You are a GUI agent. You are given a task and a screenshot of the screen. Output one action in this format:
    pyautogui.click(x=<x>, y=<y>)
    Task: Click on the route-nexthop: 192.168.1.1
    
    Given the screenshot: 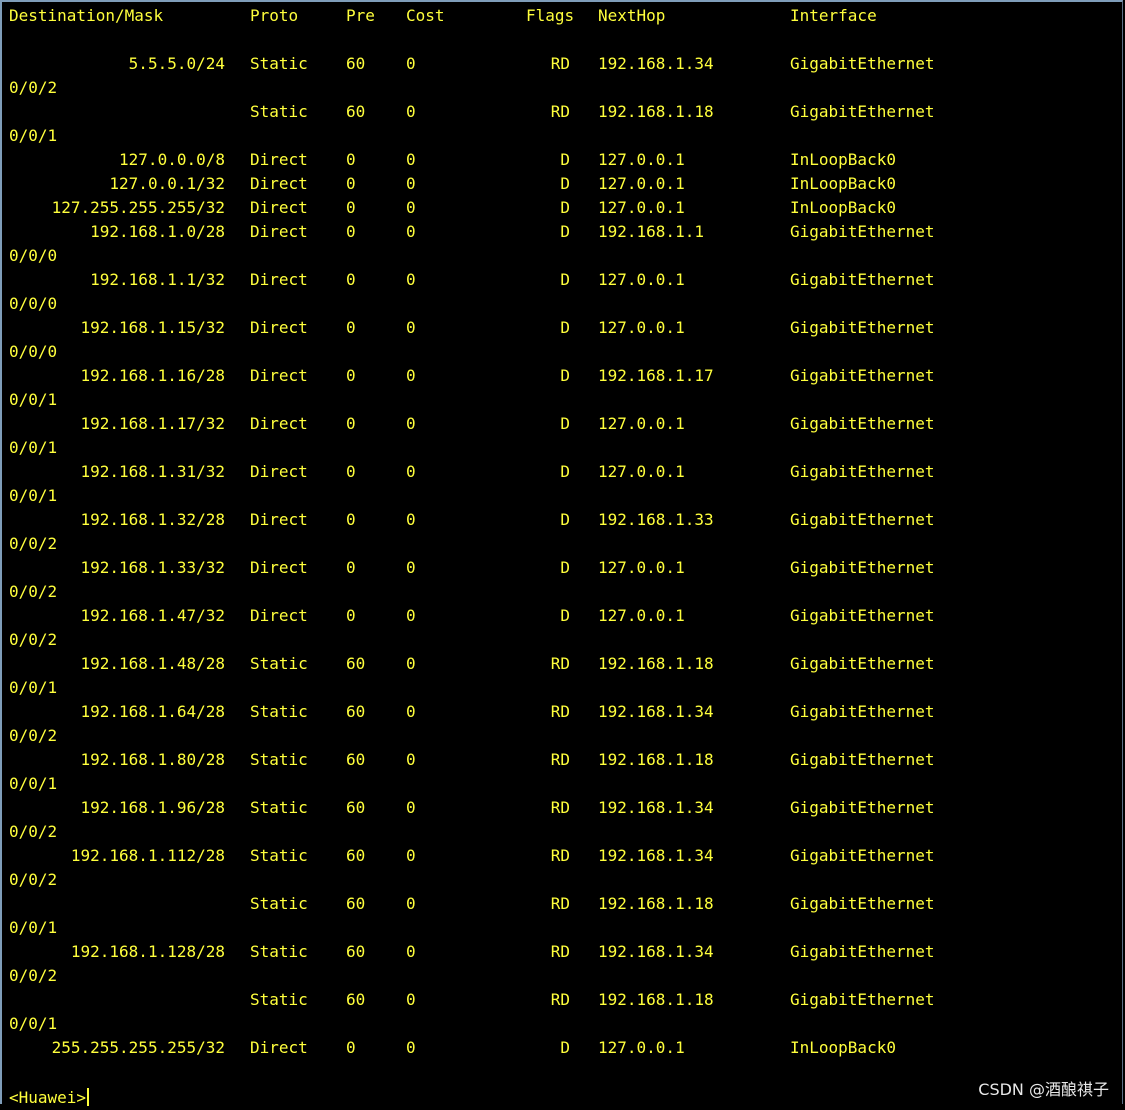 What is the action you would take?
    pyautogui.click(x=651, y=231)
    